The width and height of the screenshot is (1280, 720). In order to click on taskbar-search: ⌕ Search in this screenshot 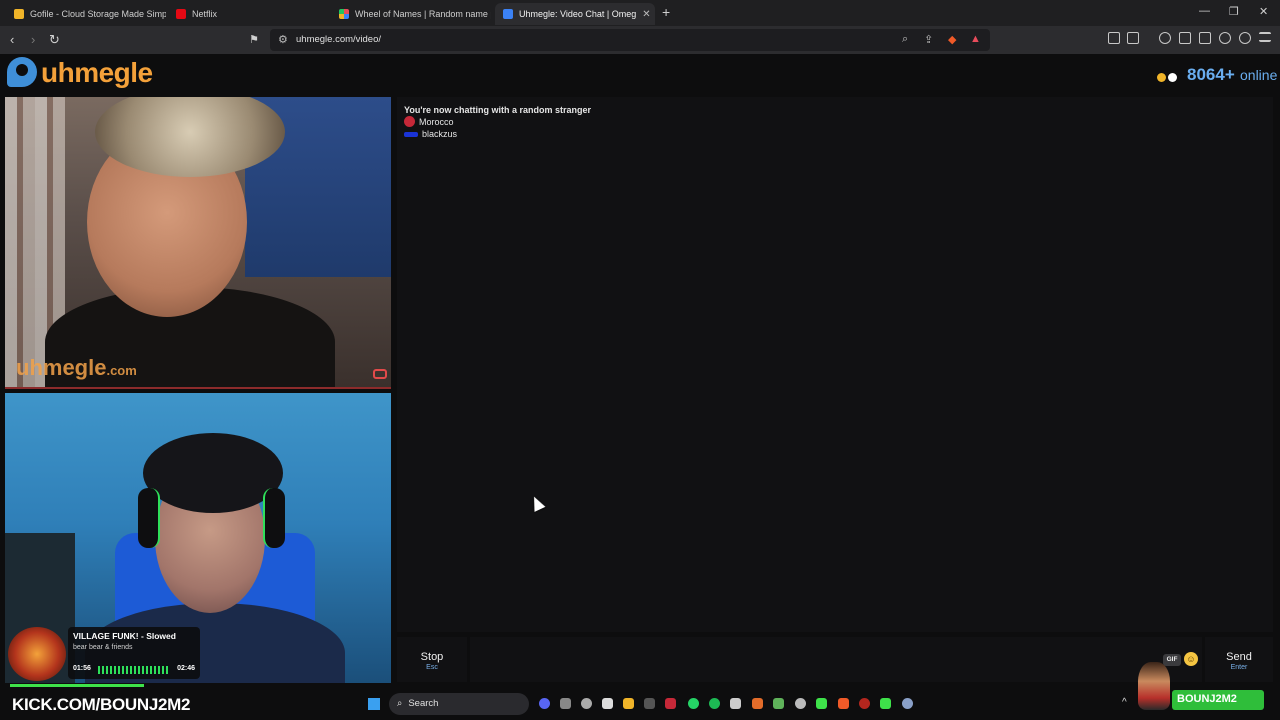, I will do `click(459, 704)`.